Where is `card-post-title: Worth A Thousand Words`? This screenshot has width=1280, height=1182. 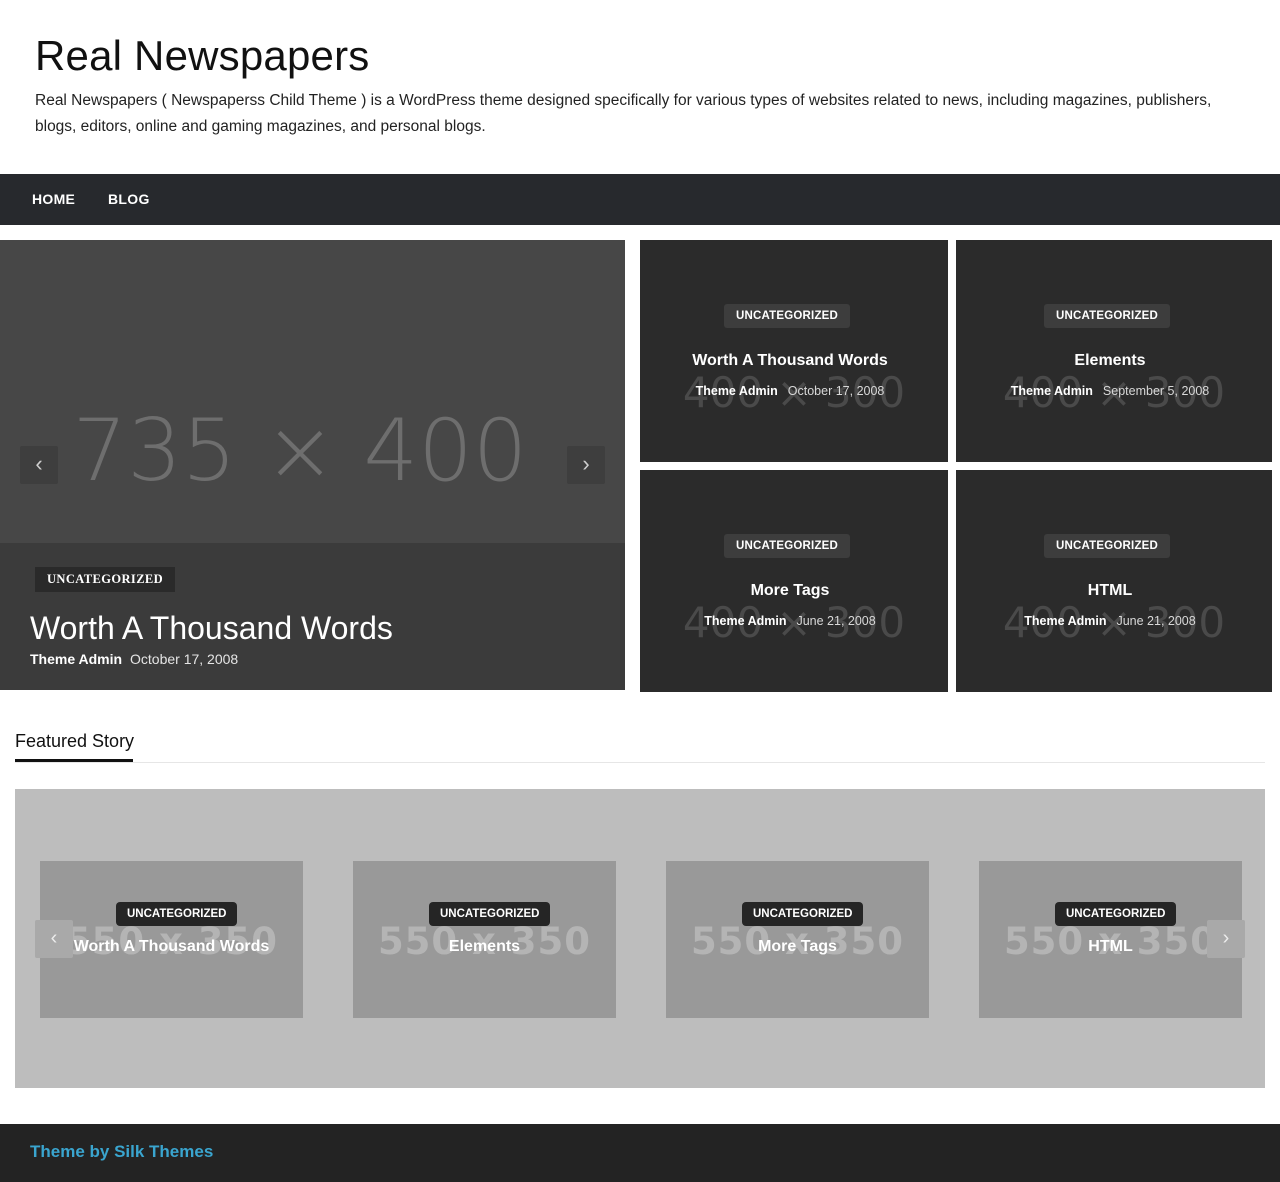 card-post-title: Worth A Thousand Words is located at coordinates (792, 361).